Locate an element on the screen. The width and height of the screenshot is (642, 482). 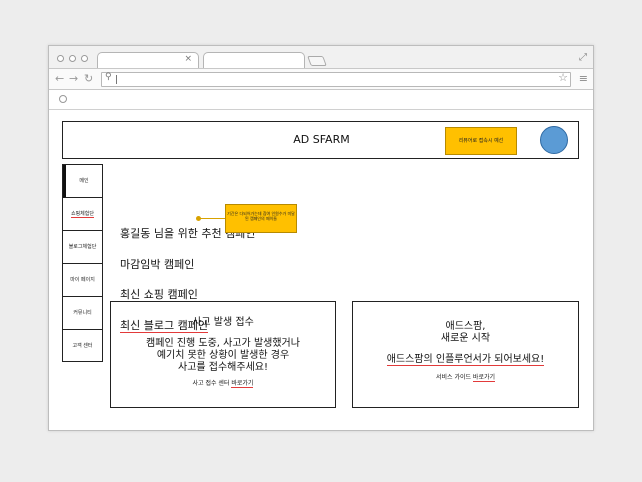
campaign-title: 최신 쇼핑 캠페인 is located at coordinates (159, 294).